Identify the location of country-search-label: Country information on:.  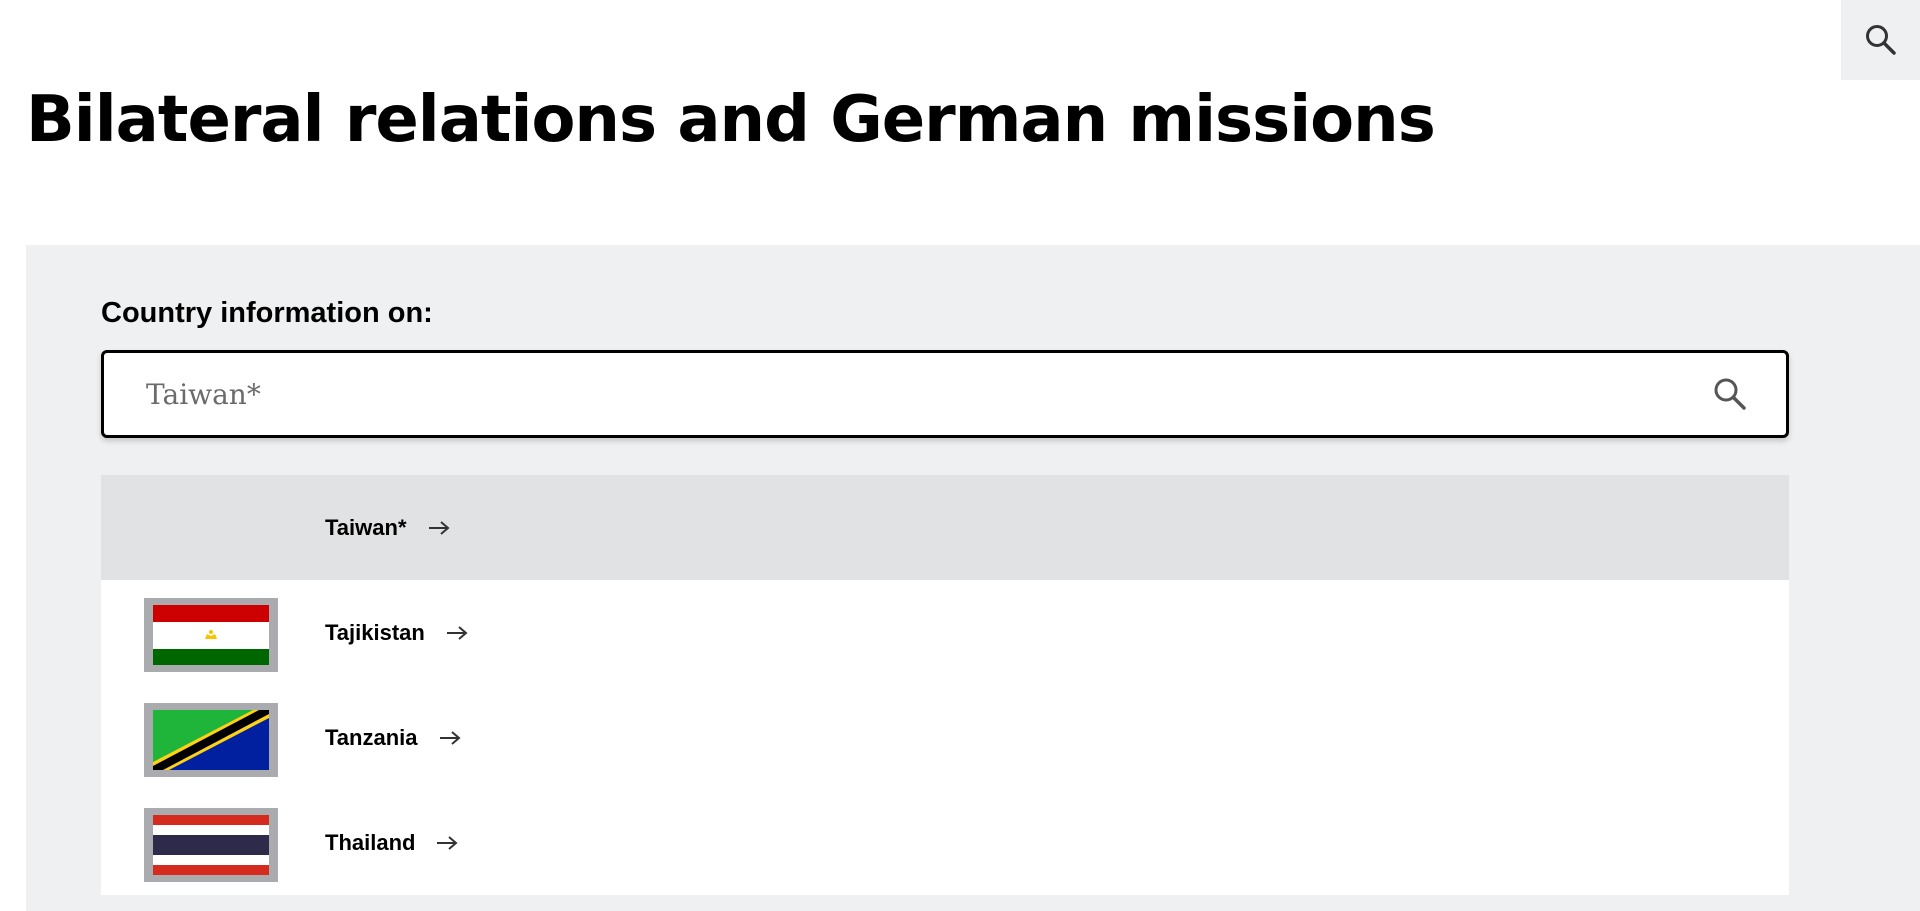
(267, 313).